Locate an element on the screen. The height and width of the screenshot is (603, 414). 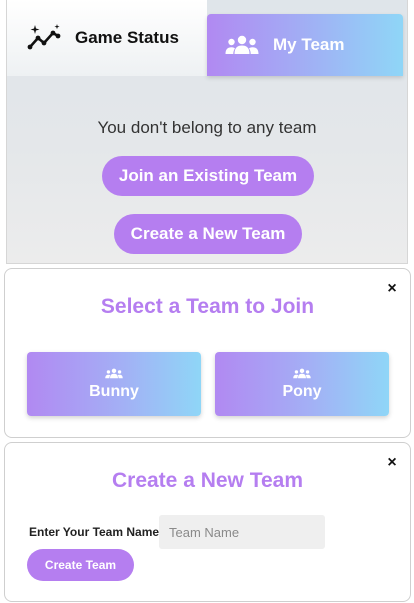
team-card-pony: Pony is located at coordinates (302, 384).